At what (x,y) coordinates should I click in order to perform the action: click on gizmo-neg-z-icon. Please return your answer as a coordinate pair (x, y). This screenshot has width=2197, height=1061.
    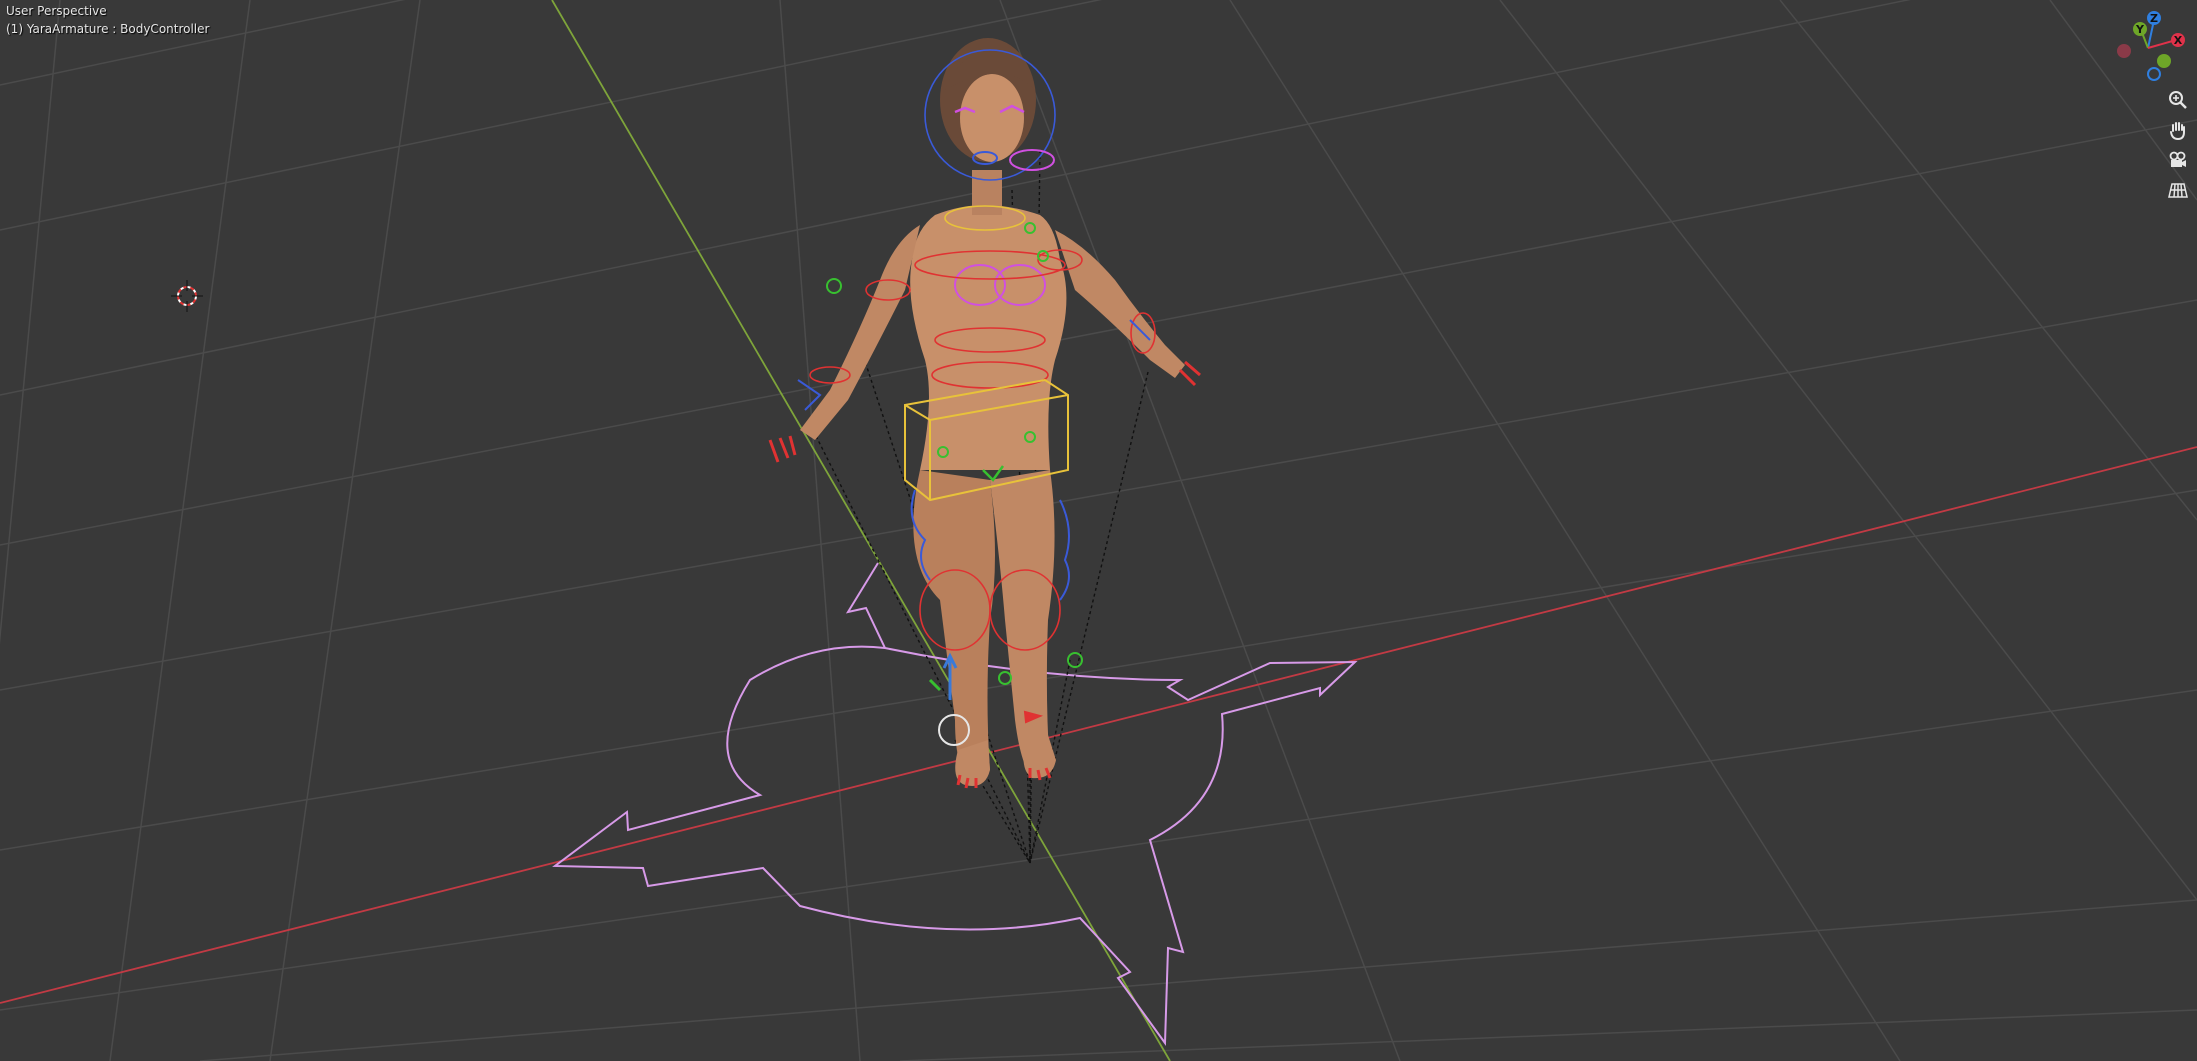
    Looking at the image, I should click on (2154, 74).